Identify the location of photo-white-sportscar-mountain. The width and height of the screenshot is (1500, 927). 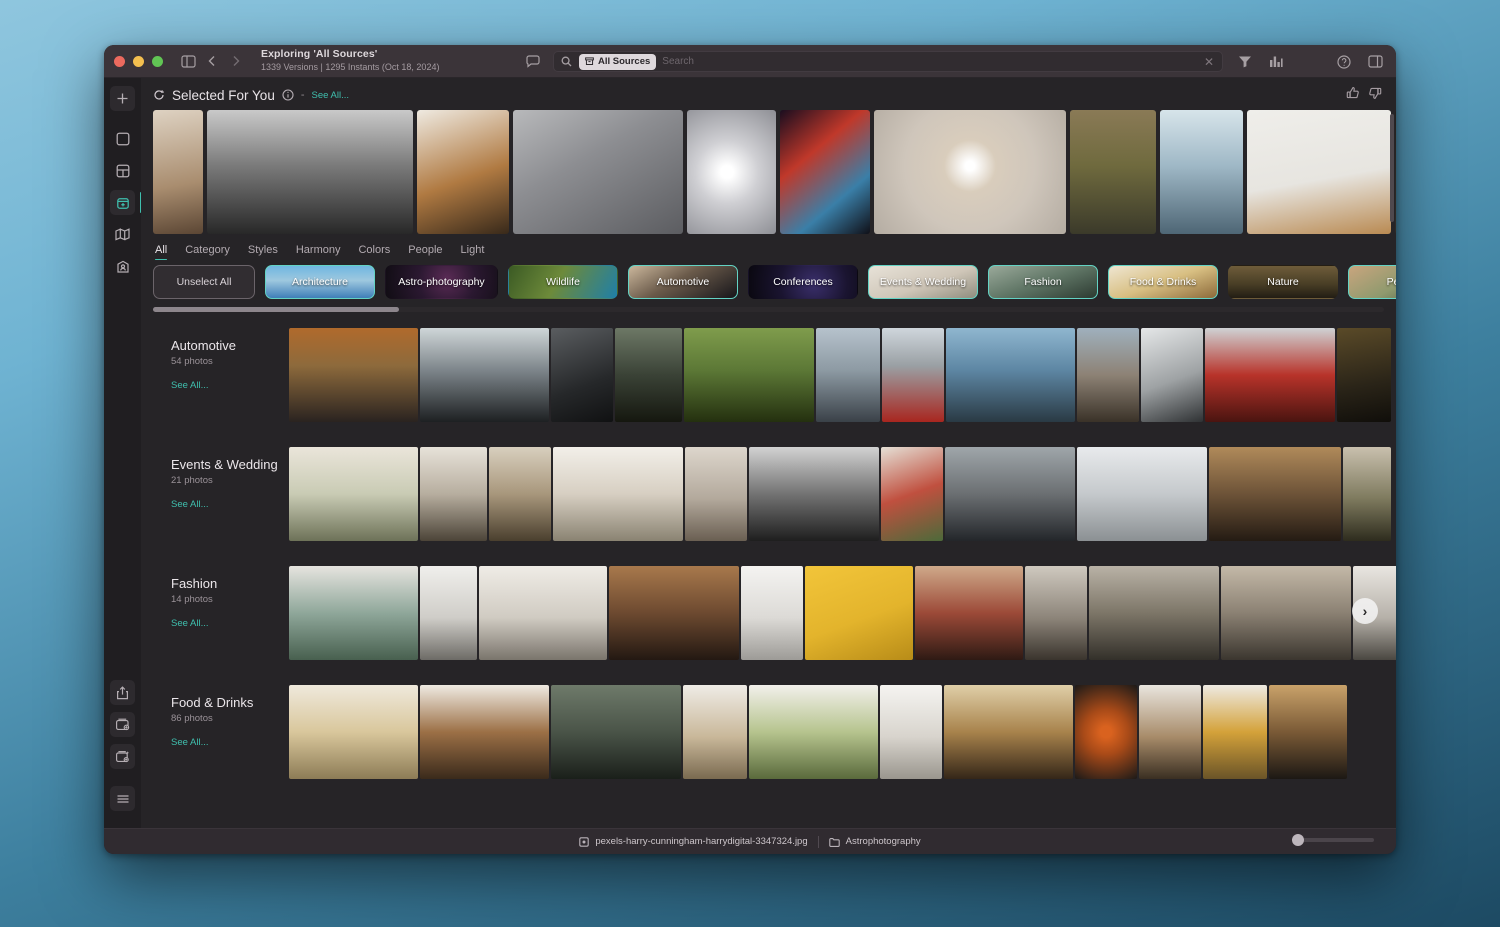
(848, 375).